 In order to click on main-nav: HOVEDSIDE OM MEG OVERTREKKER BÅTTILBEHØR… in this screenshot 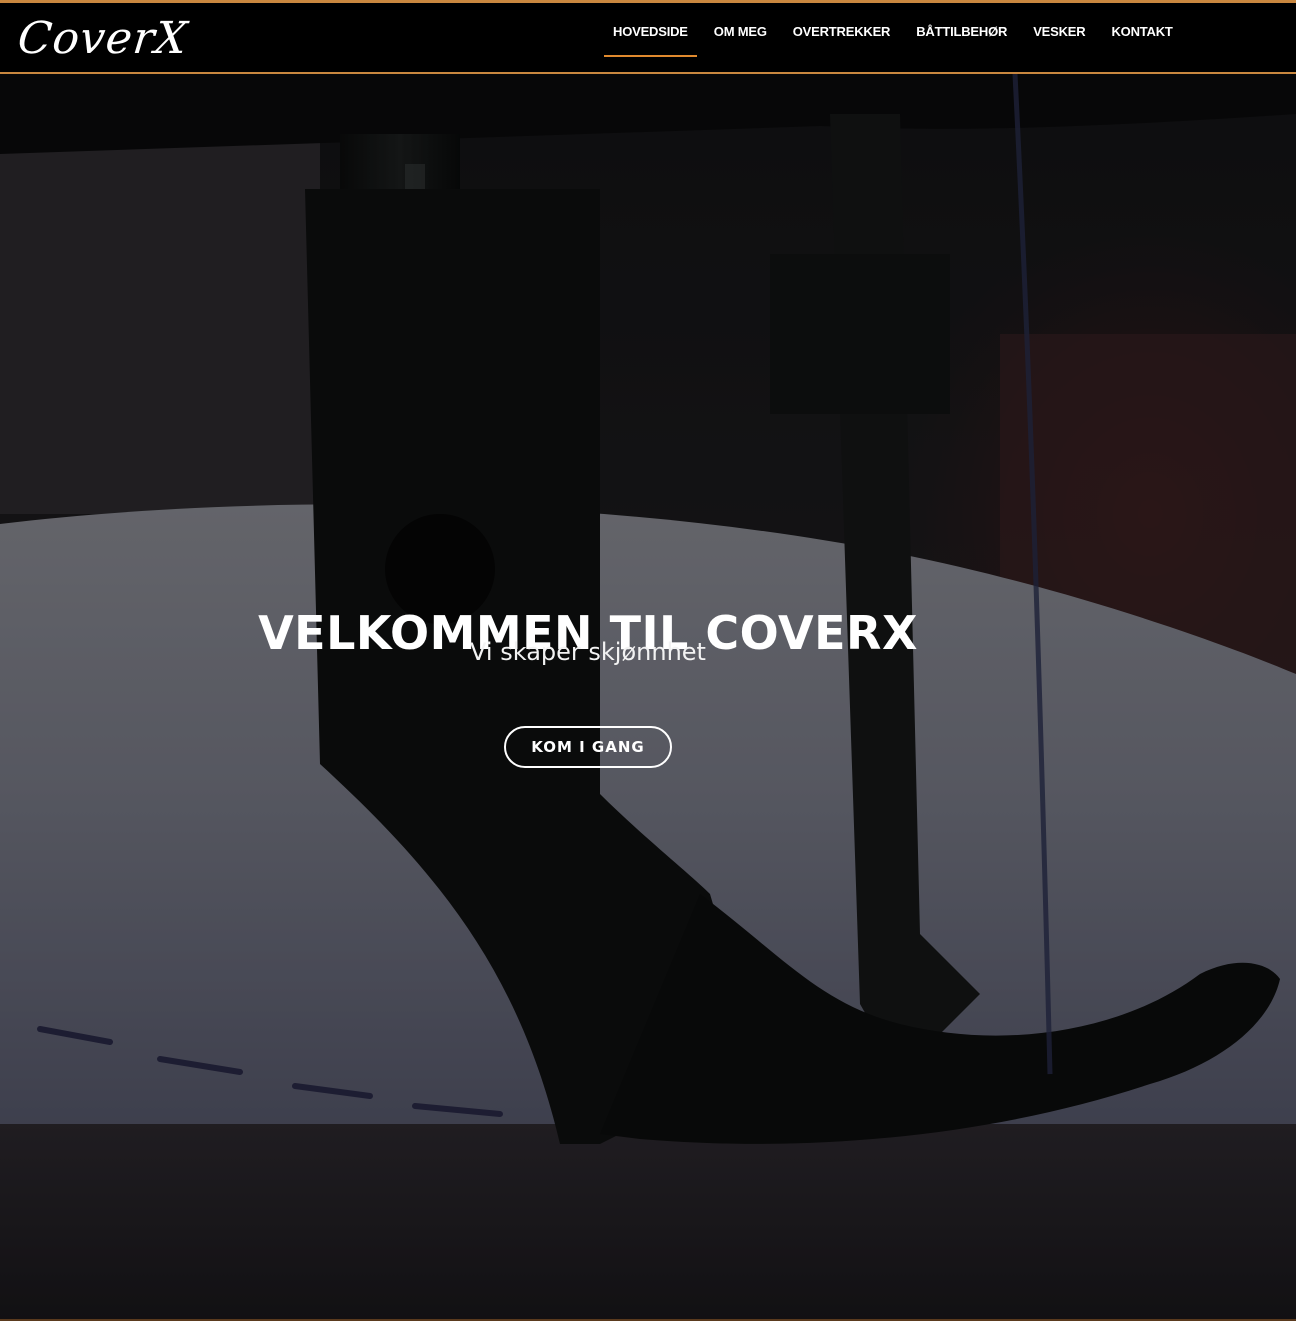, I will do `click(897, 37)`.